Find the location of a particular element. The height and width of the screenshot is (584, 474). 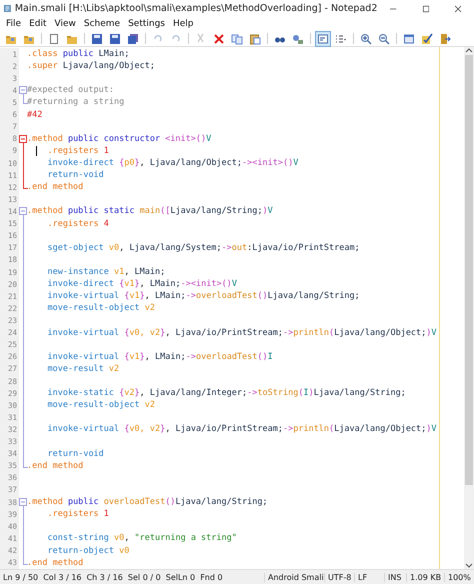

code-line: invoke-virtual {v1}, LMain;->overloadTest()I is located at coordinates (159, 357).